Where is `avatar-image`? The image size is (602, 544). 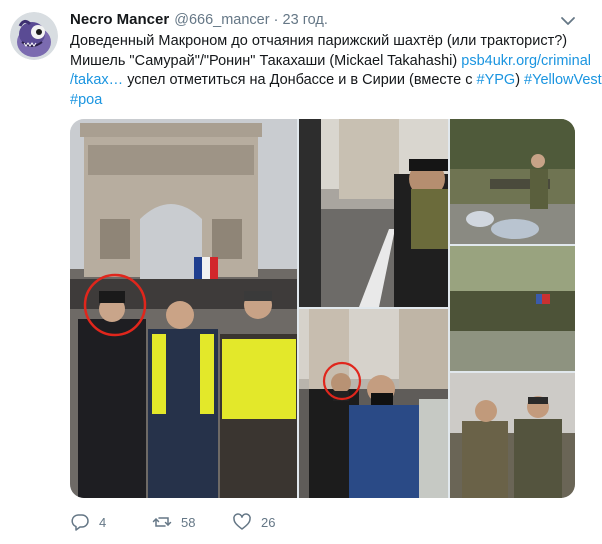 avatar-image is located at coordinates (34, 36).